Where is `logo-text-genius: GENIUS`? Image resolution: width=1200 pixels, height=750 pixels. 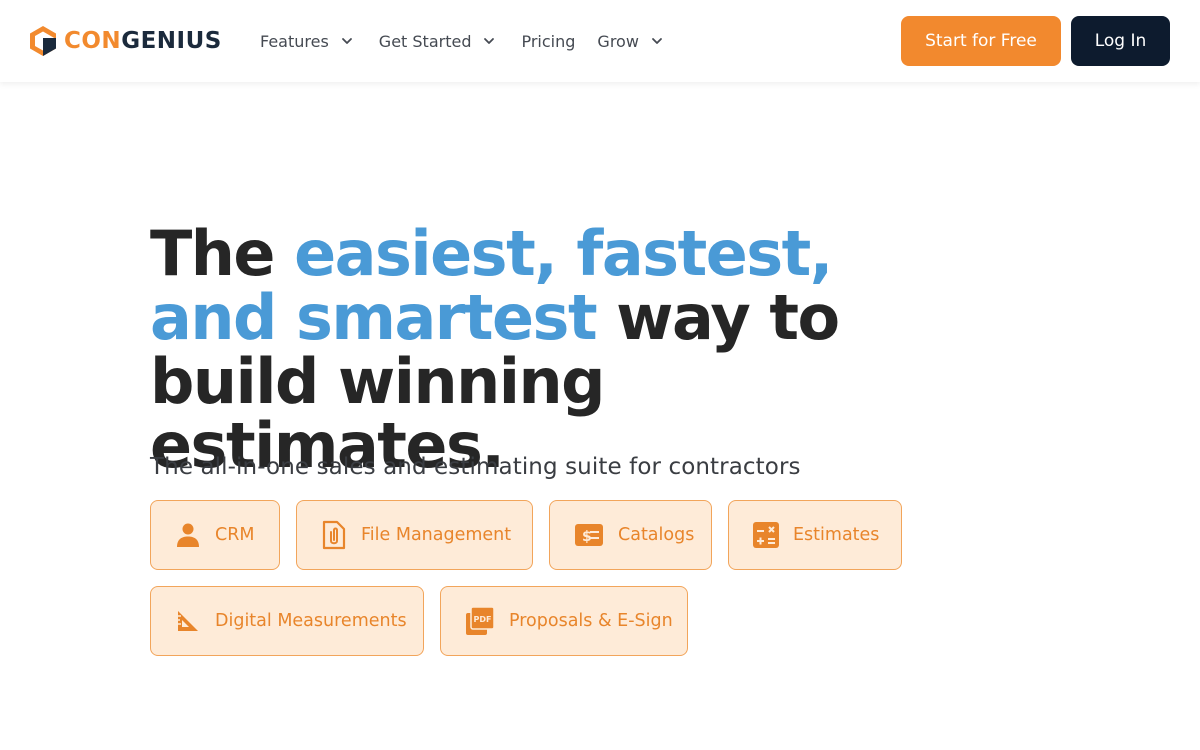 logo-text-genius: GENIUS is located at coordinates (171, 41).